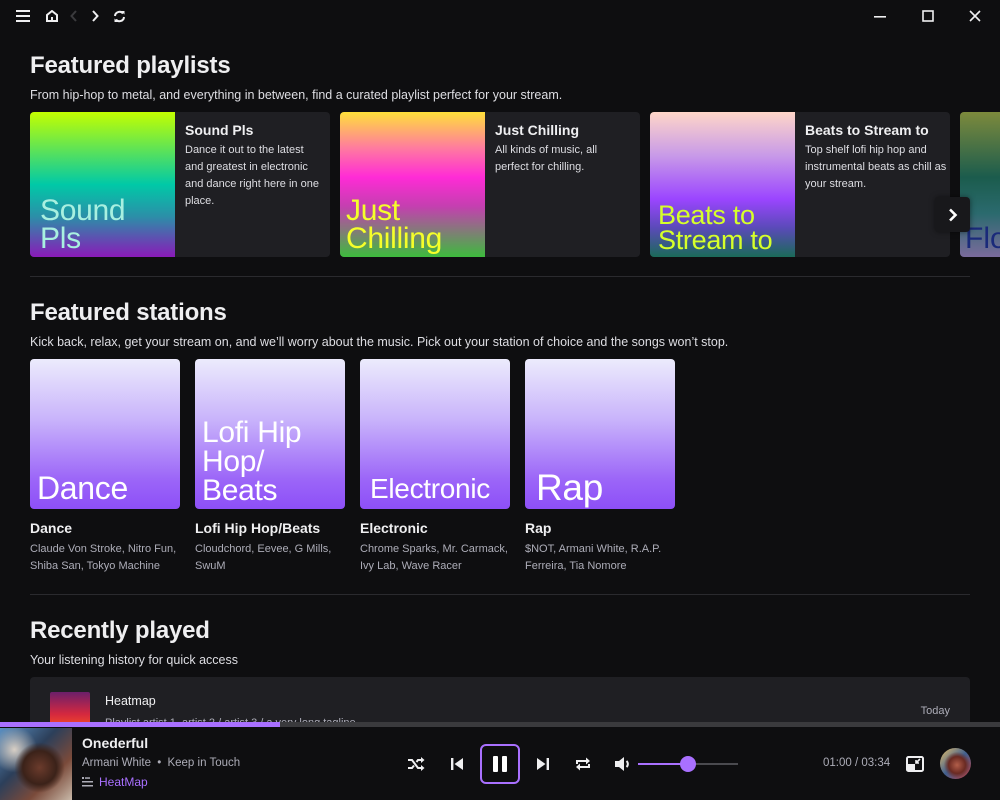 The image size is (1000, 800). Describe the element at coordinates (955, 763) in the screenshot. I see `user-avatar` at that location.